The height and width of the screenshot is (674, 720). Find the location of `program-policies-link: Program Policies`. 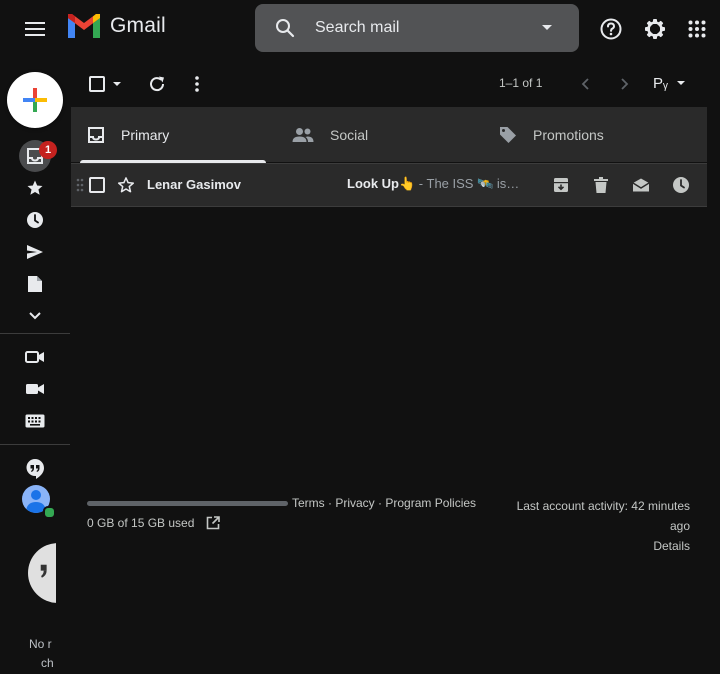

program-policies-link: Program Policies is located at coordinates (430, 503).